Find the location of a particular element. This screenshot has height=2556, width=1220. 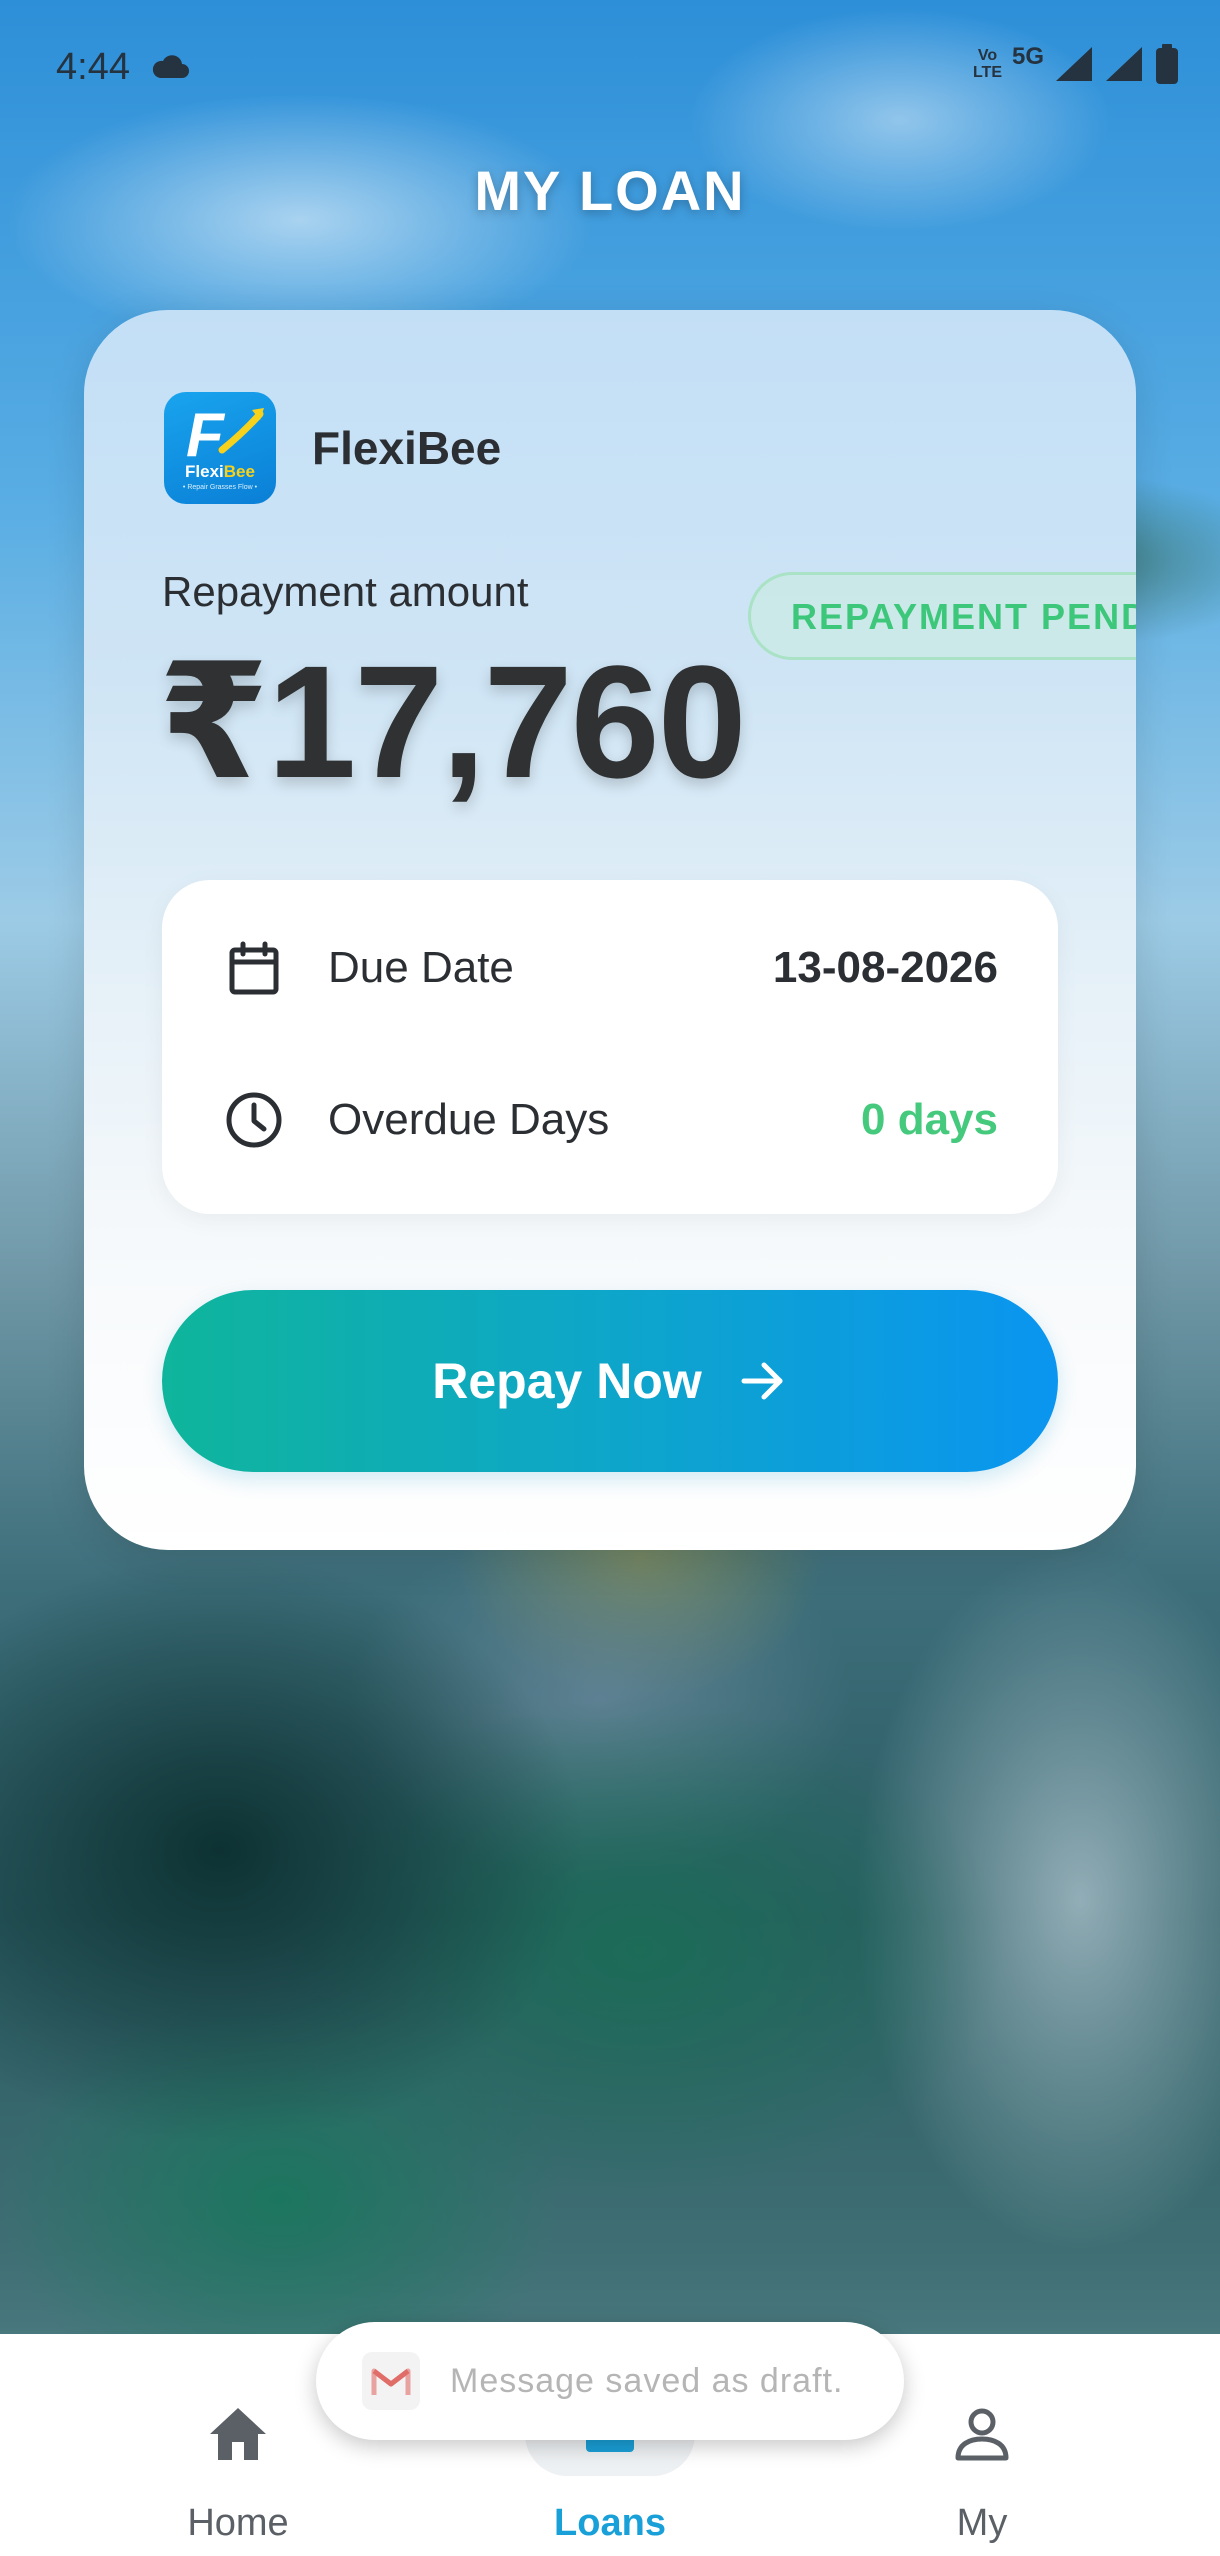

volte-indicator: Vo LTE is located at coordinates (987, 64).